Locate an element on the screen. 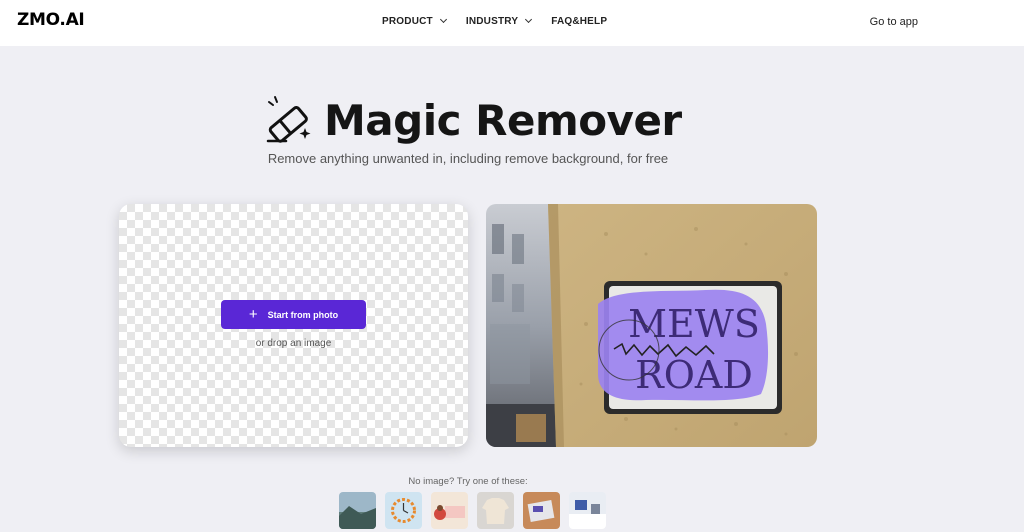 Image resolution: width=1024 pixels, height=532 pixels. start-from-photo-label: Start from photo is located at coordinates (303, 314).